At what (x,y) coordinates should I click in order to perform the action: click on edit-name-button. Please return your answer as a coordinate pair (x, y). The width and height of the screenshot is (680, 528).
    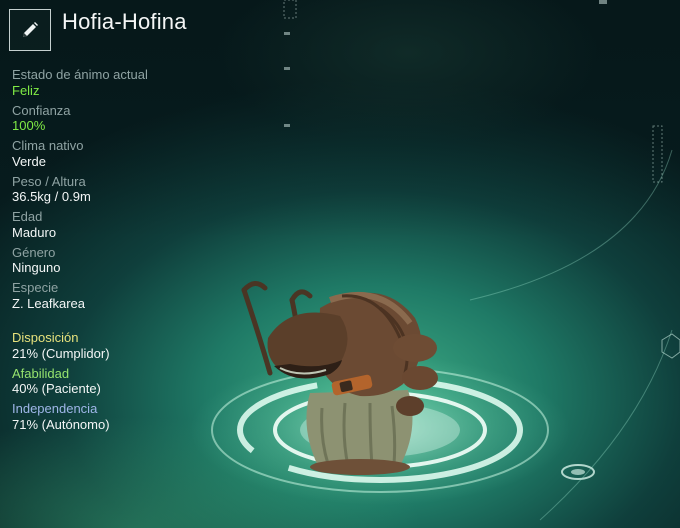
    Looking at the image, I should click on (30, 30).